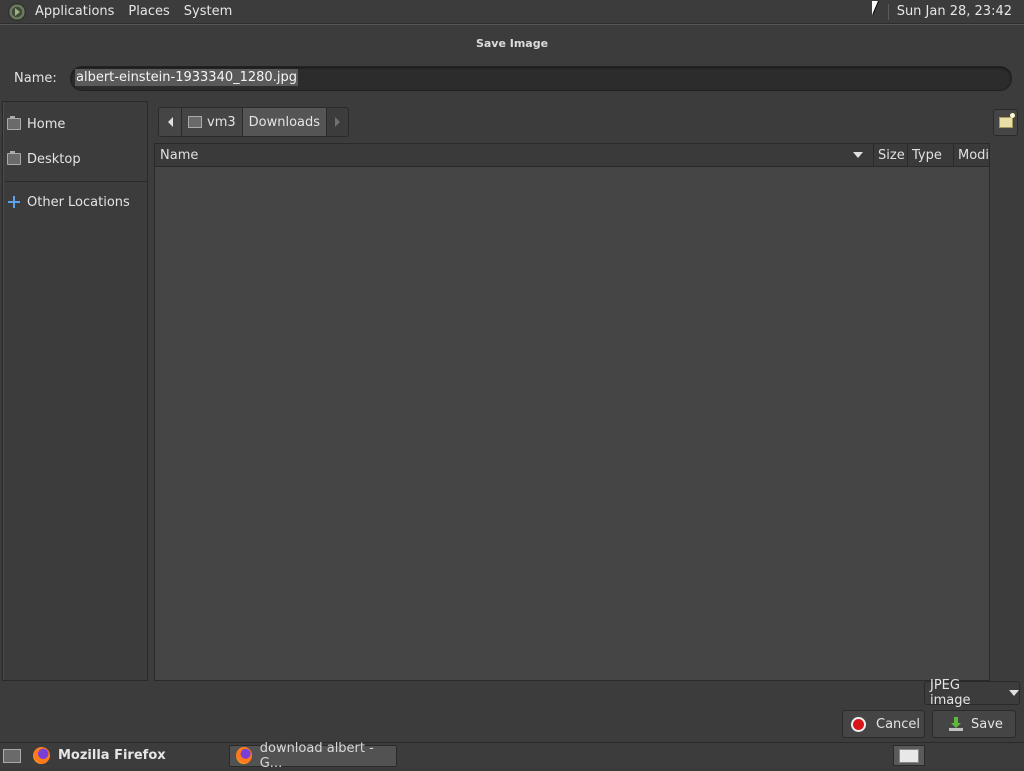  Describe the element at coordinates (54, 159) in the screenshot. I see `sidebar-item-label: Desktop` at that location.